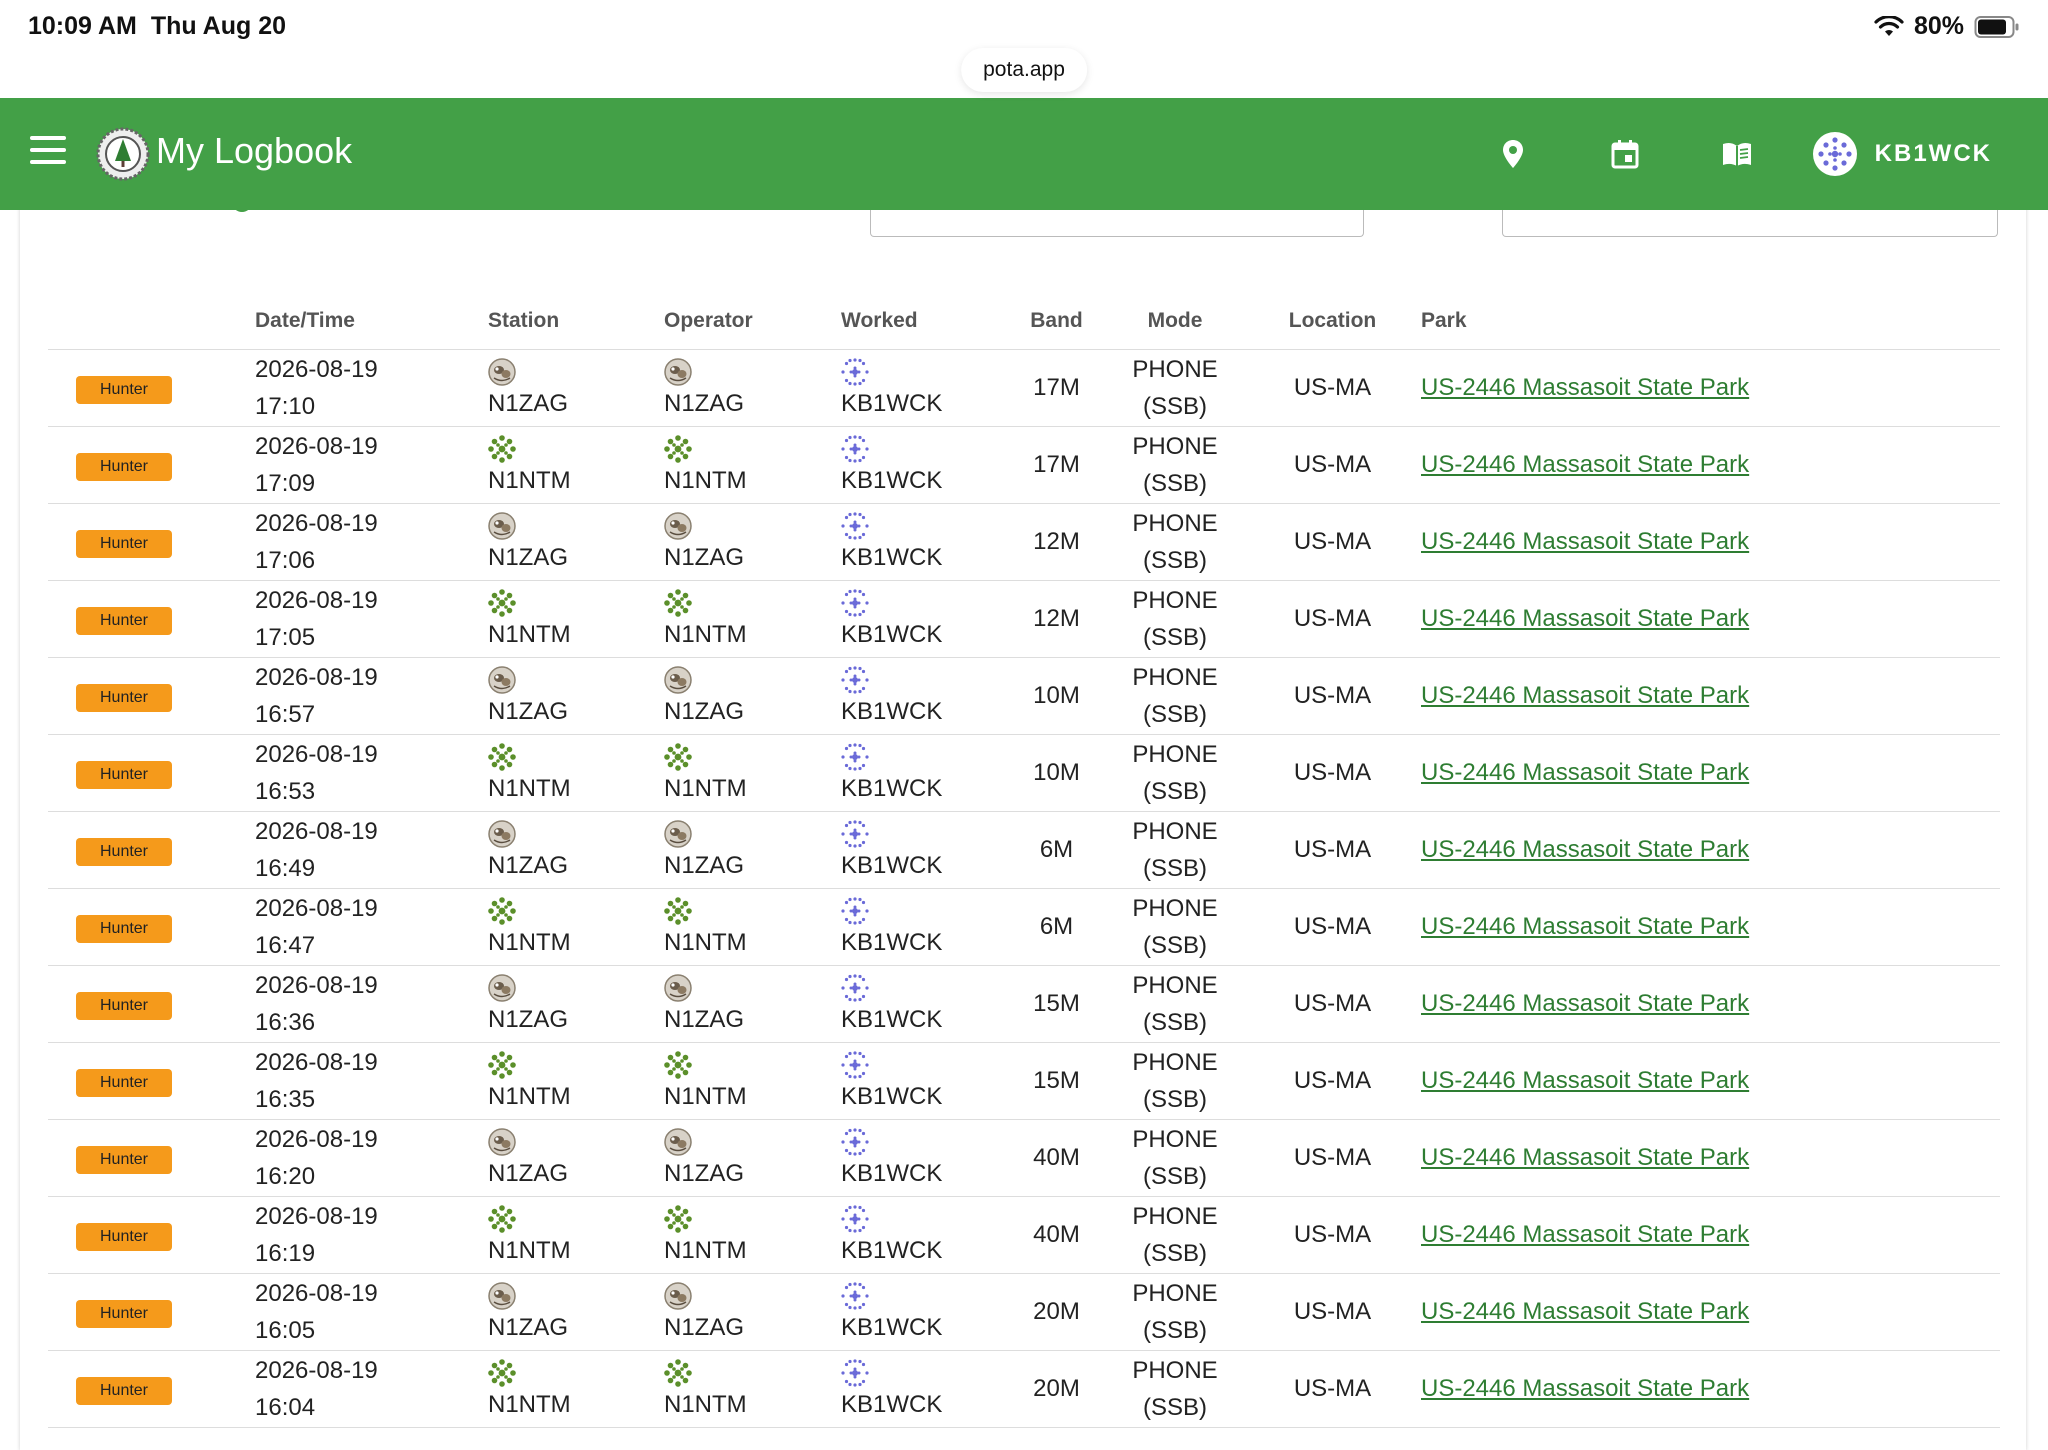  I want to click on menu-icon, so click(48, 154).